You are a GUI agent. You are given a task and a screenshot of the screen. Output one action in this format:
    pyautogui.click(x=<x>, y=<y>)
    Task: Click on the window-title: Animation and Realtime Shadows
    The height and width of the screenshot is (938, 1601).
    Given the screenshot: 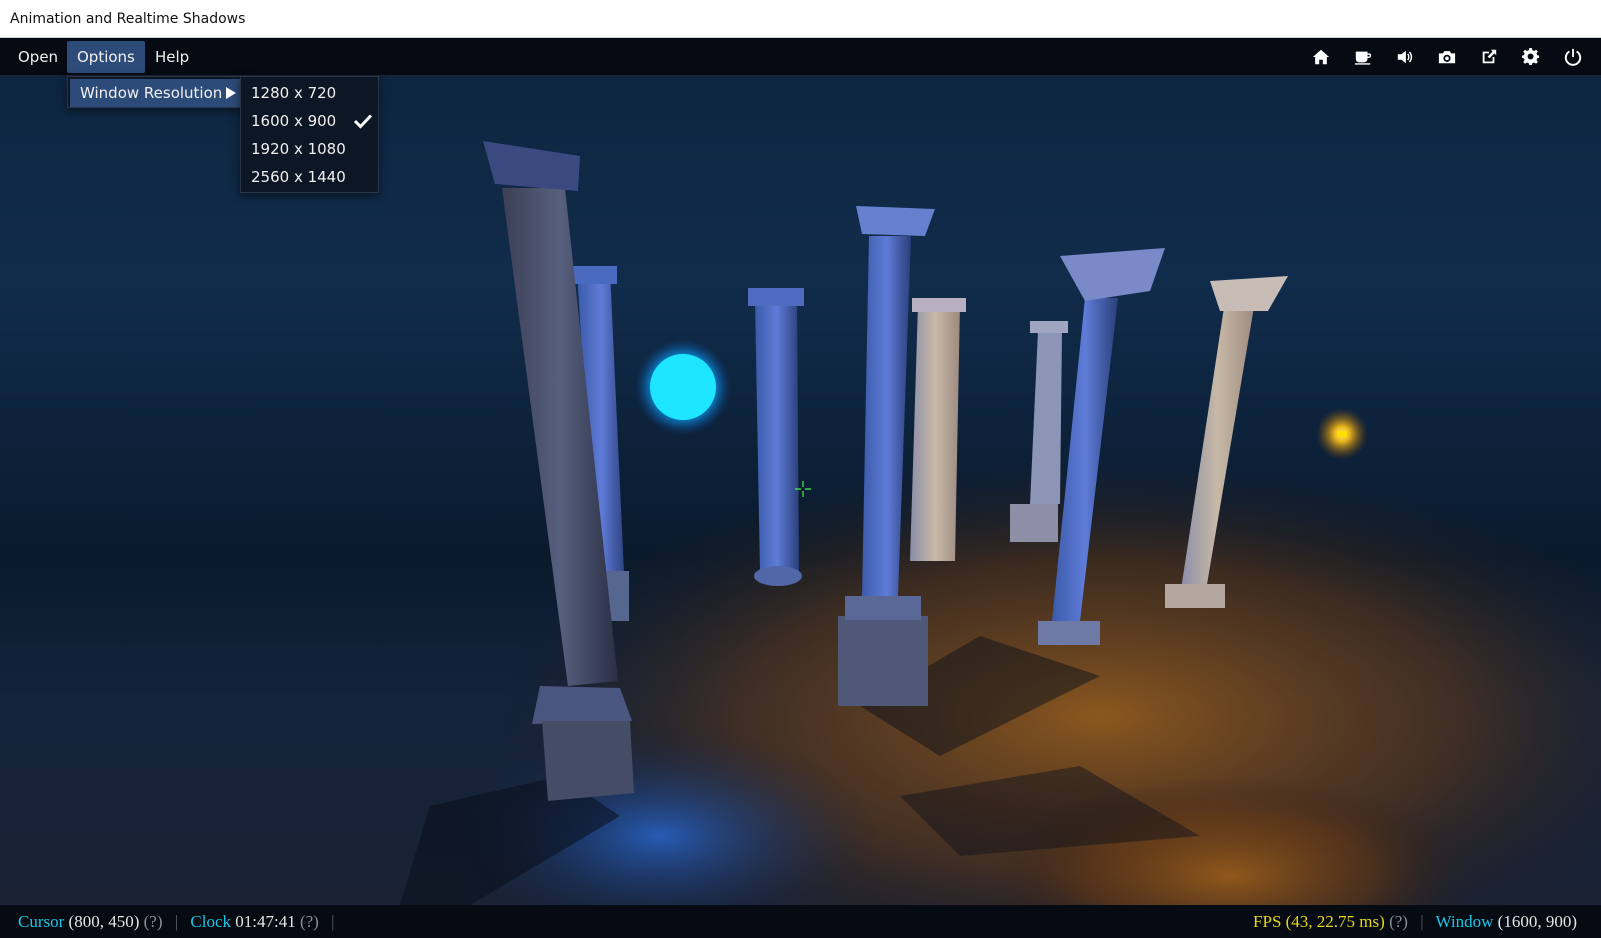 What is the action you would take?
    pyautogui.click(x=128, y=19)
    